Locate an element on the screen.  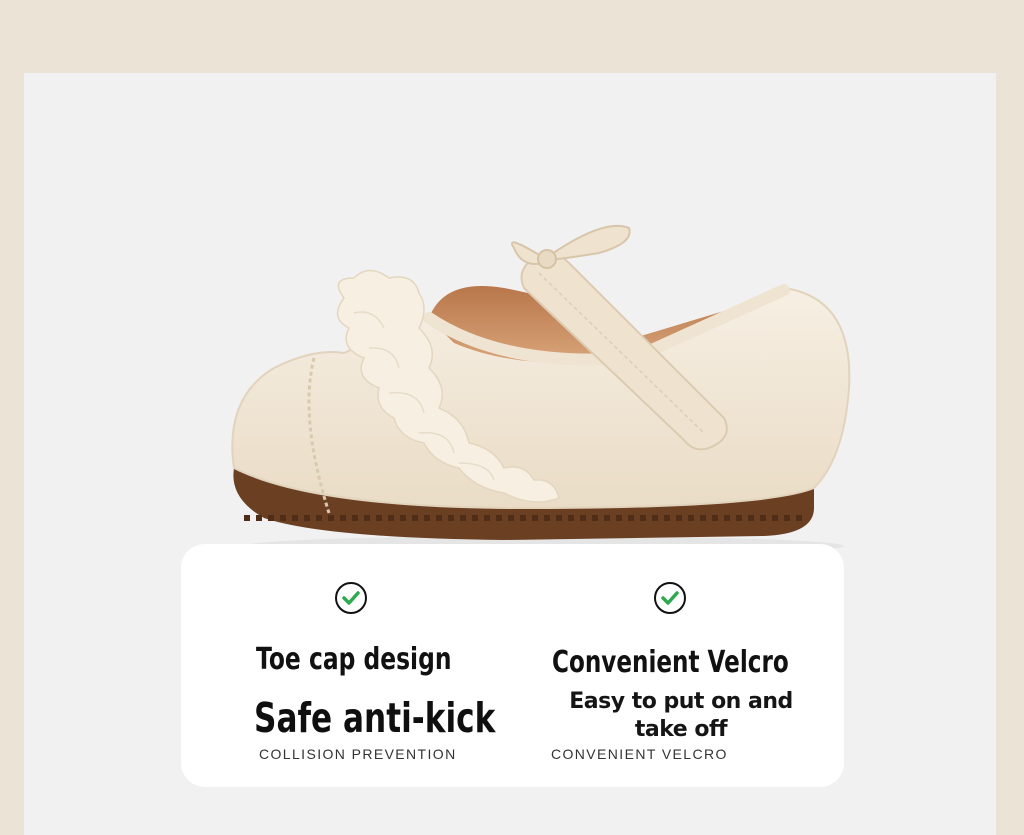
feature-subtitle: COLLISION PREVENTION is located at coordinates (358, 754).